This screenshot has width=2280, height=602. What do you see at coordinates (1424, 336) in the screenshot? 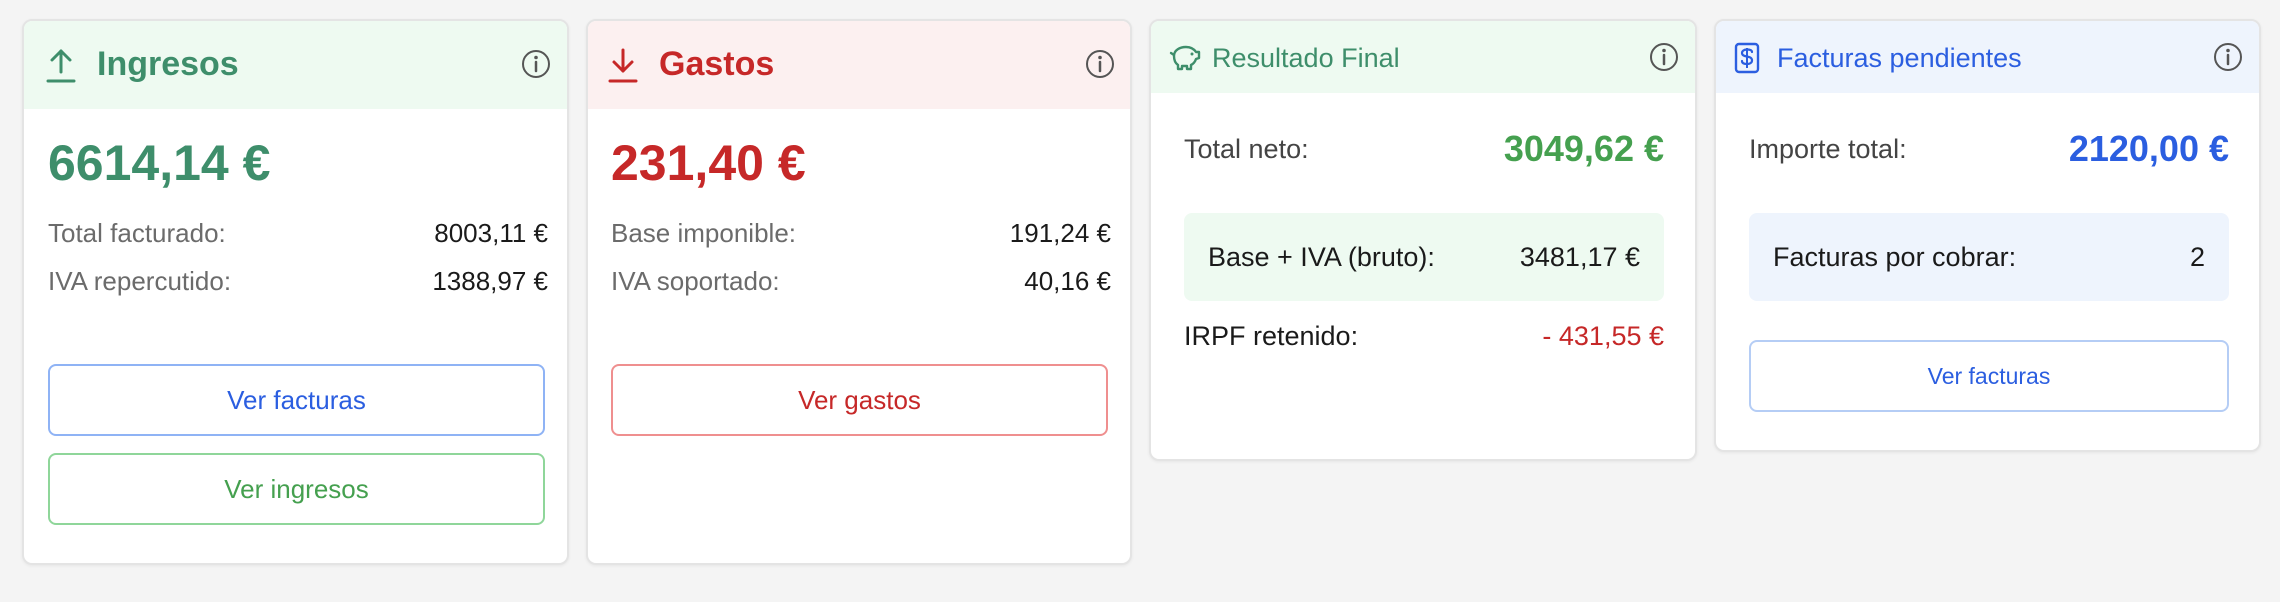
I see `irpf-row: IRPF retenido: - 431,55 €` at bounding box center [1424, 336].